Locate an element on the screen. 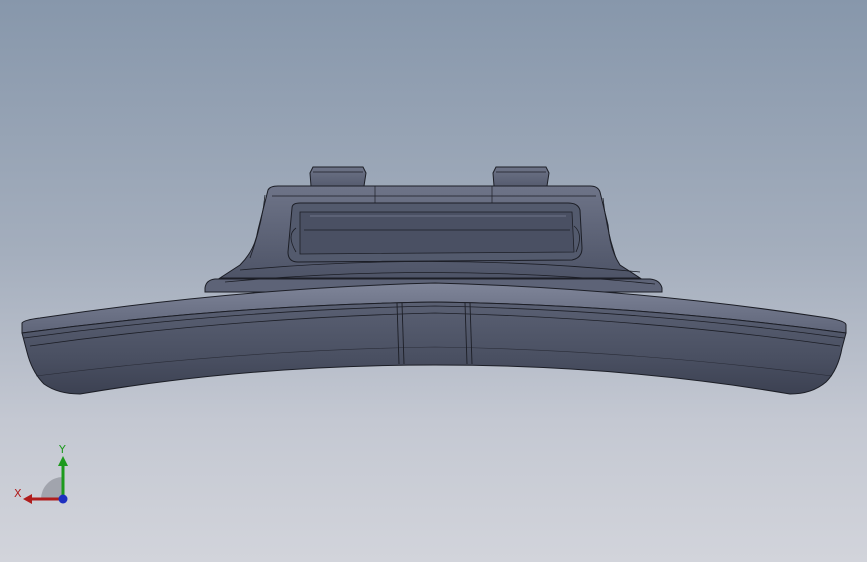 This screenshot has width=867, height=562. x-axis-label: X is located at coordinates (18, 493).